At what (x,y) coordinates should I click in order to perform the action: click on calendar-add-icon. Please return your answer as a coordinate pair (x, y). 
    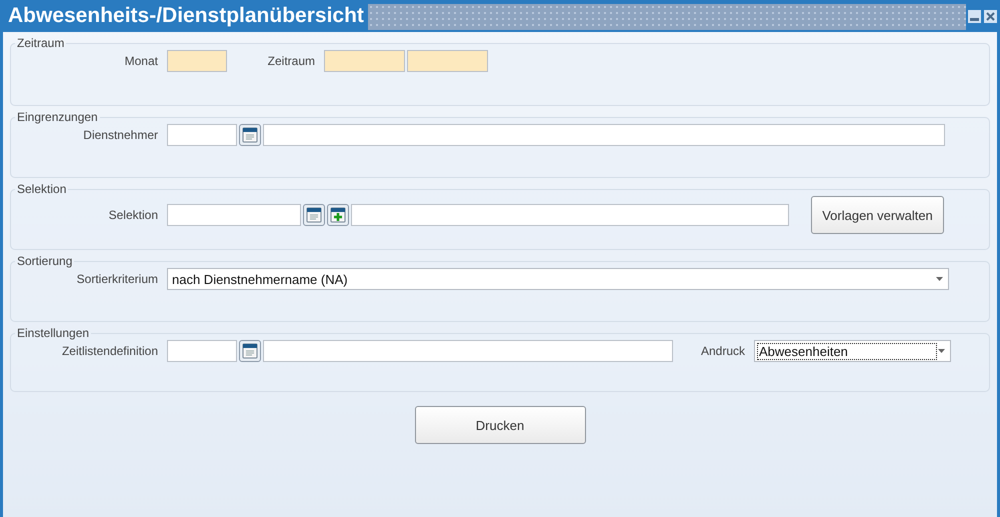
    Looking at the image, I should click on (338, 215).